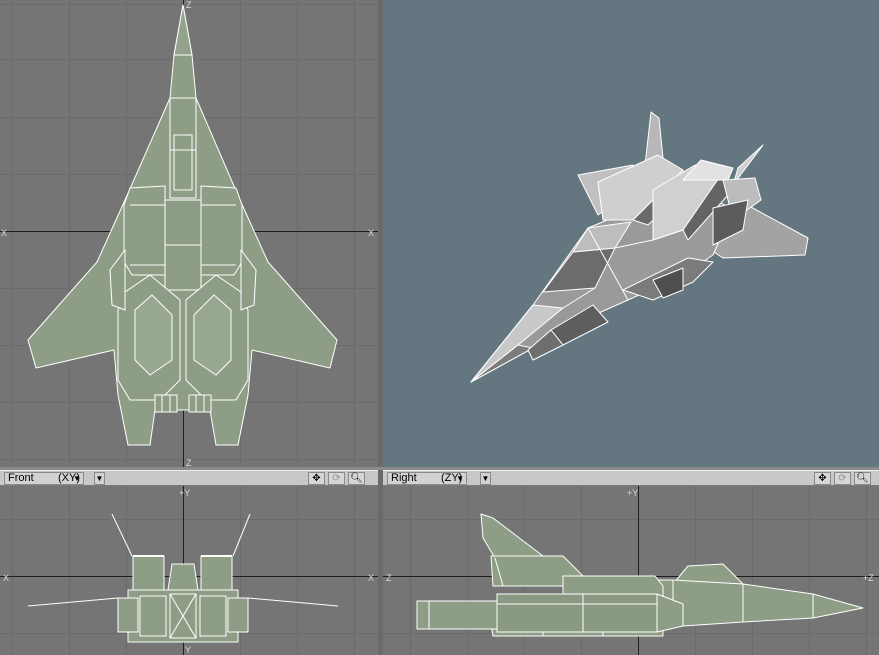 This screenshot has width=879, height=655. What do you see at coordinates (188, 650) in the screenshot?
I see `axis-label-bottom: Y` at bounding box center [188, 650].